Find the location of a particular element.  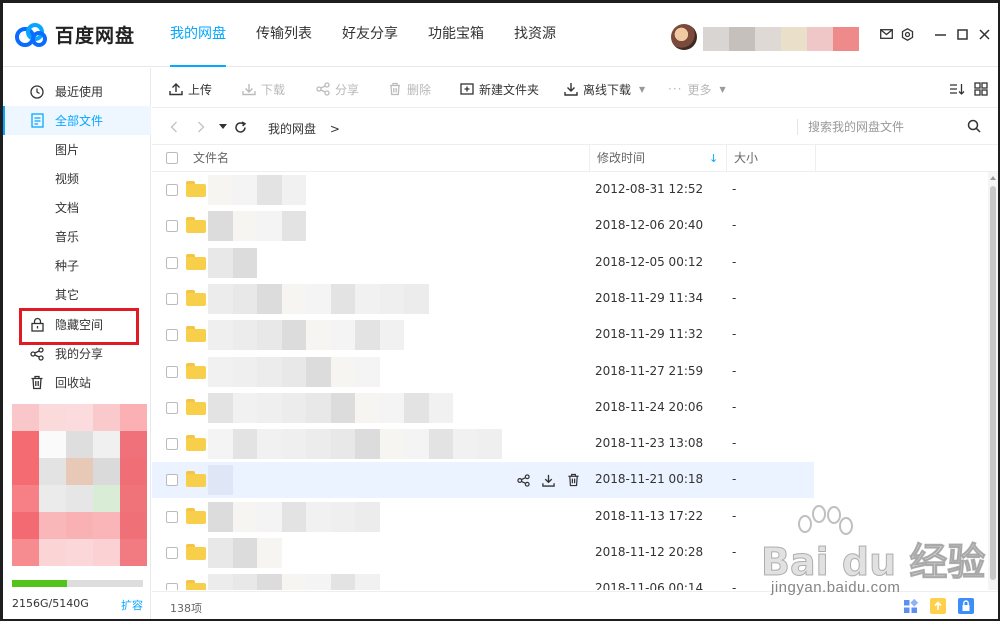

sidebar-item-10: 回收站 is located at coordinates (77, 382).